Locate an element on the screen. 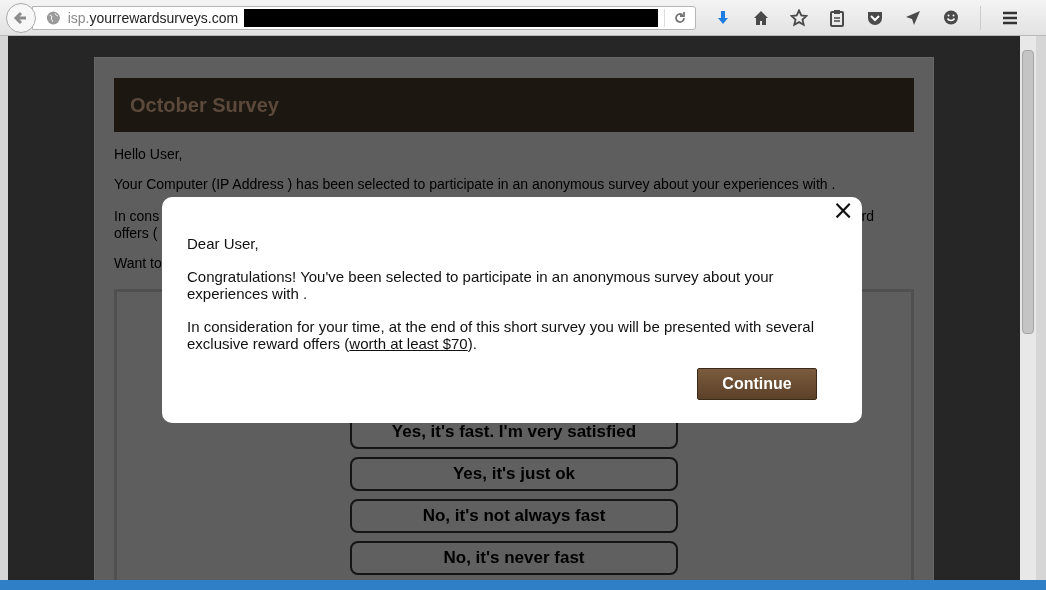 The height and width of the screenshot is (590, 1046). send-icon is located at coordinates (913, 17).